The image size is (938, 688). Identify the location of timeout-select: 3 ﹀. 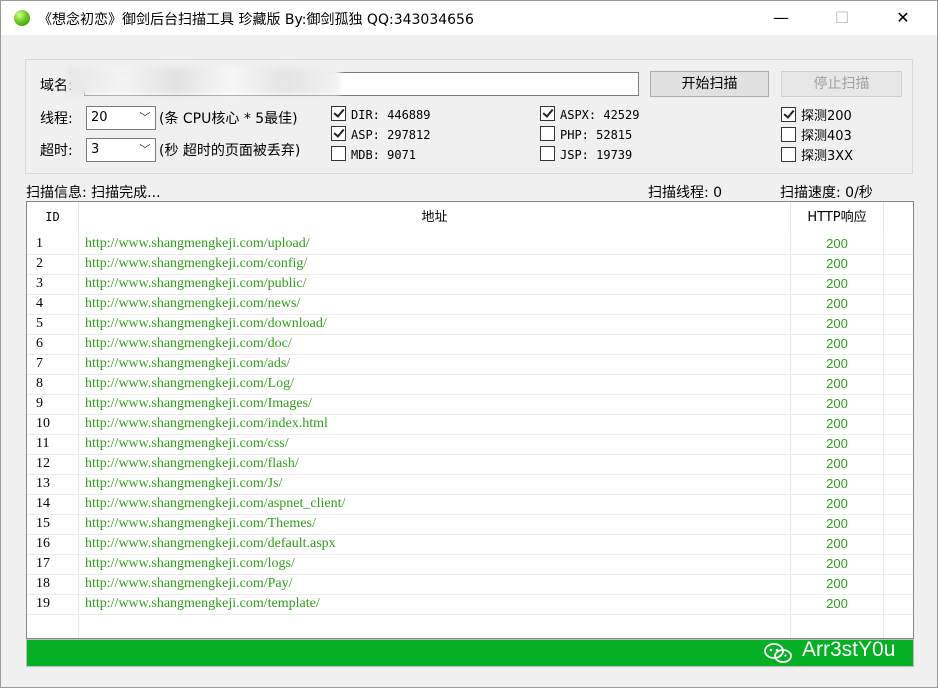
(121, 150).